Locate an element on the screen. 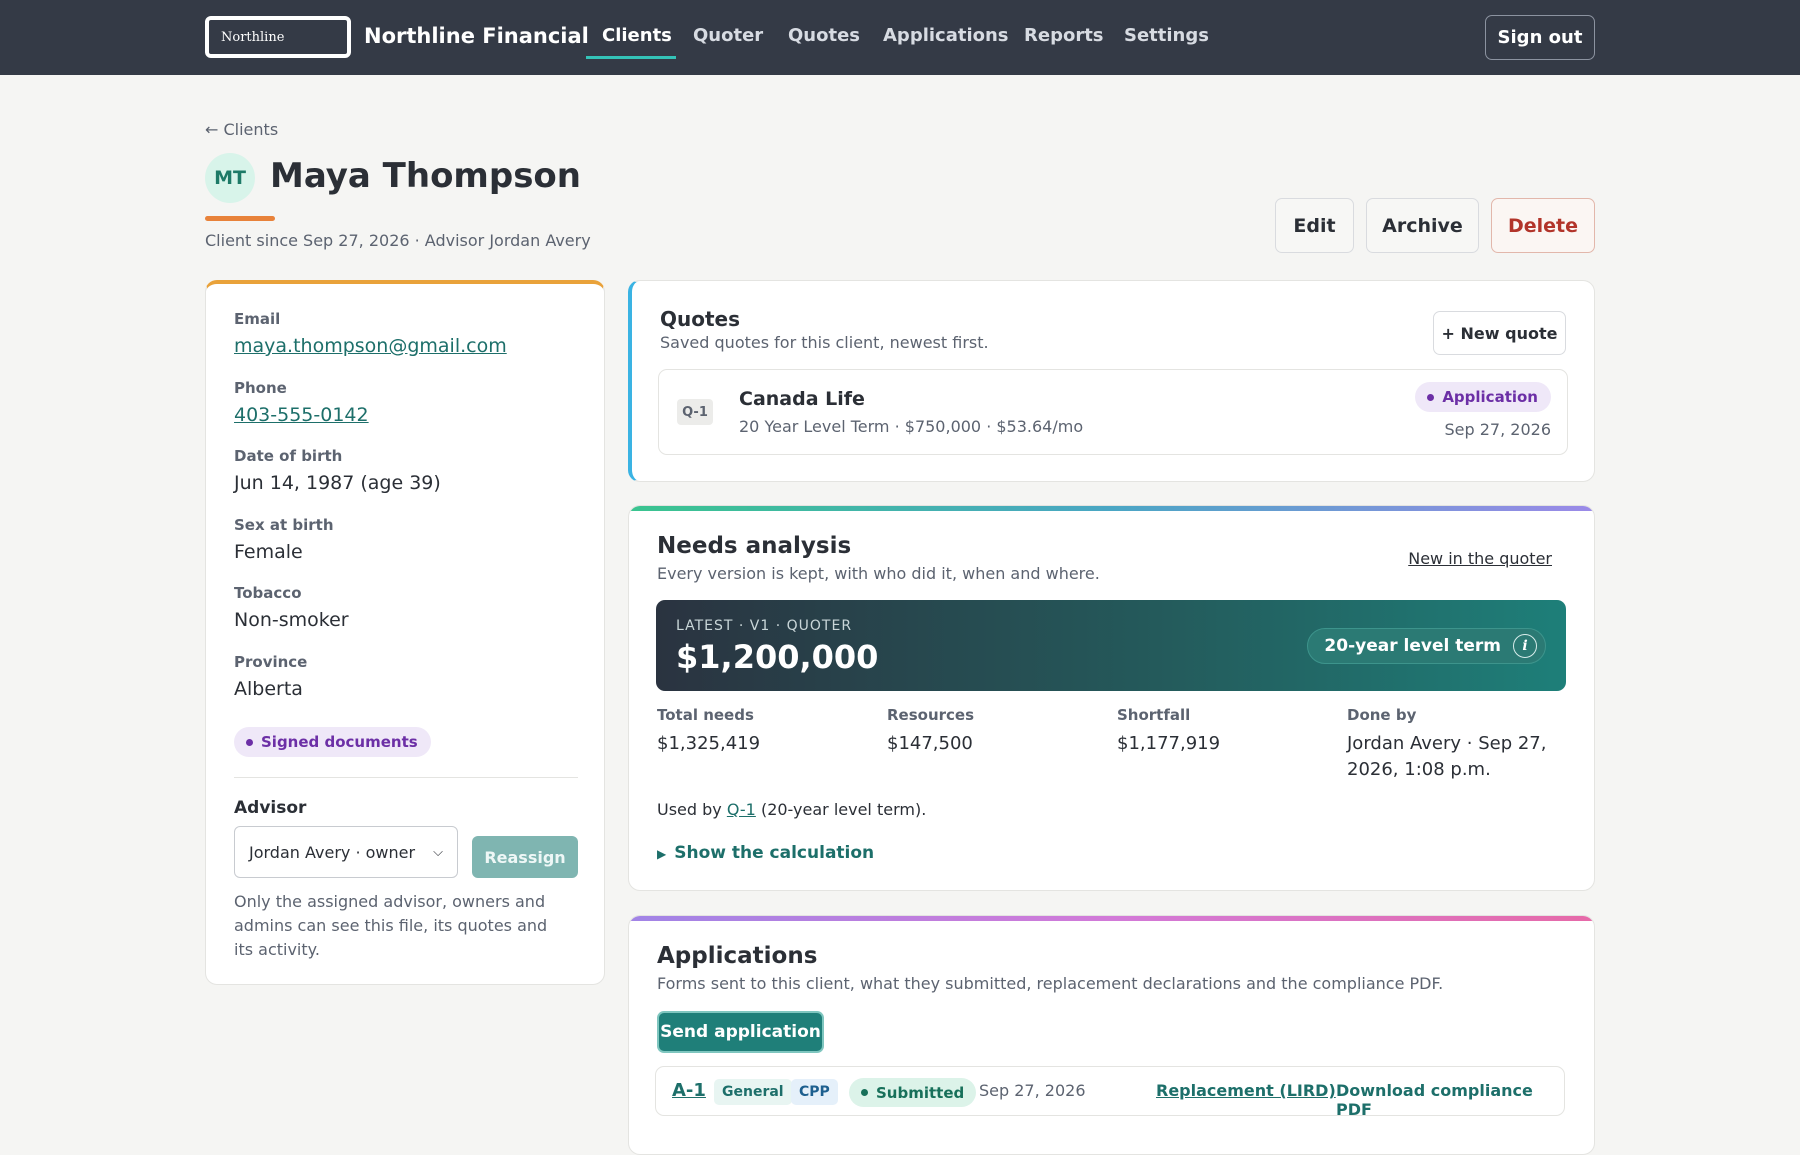 This screenshot has height=1155, width=1800. back-to-clients-link: ← Clients is located at coordinates (241, 129).